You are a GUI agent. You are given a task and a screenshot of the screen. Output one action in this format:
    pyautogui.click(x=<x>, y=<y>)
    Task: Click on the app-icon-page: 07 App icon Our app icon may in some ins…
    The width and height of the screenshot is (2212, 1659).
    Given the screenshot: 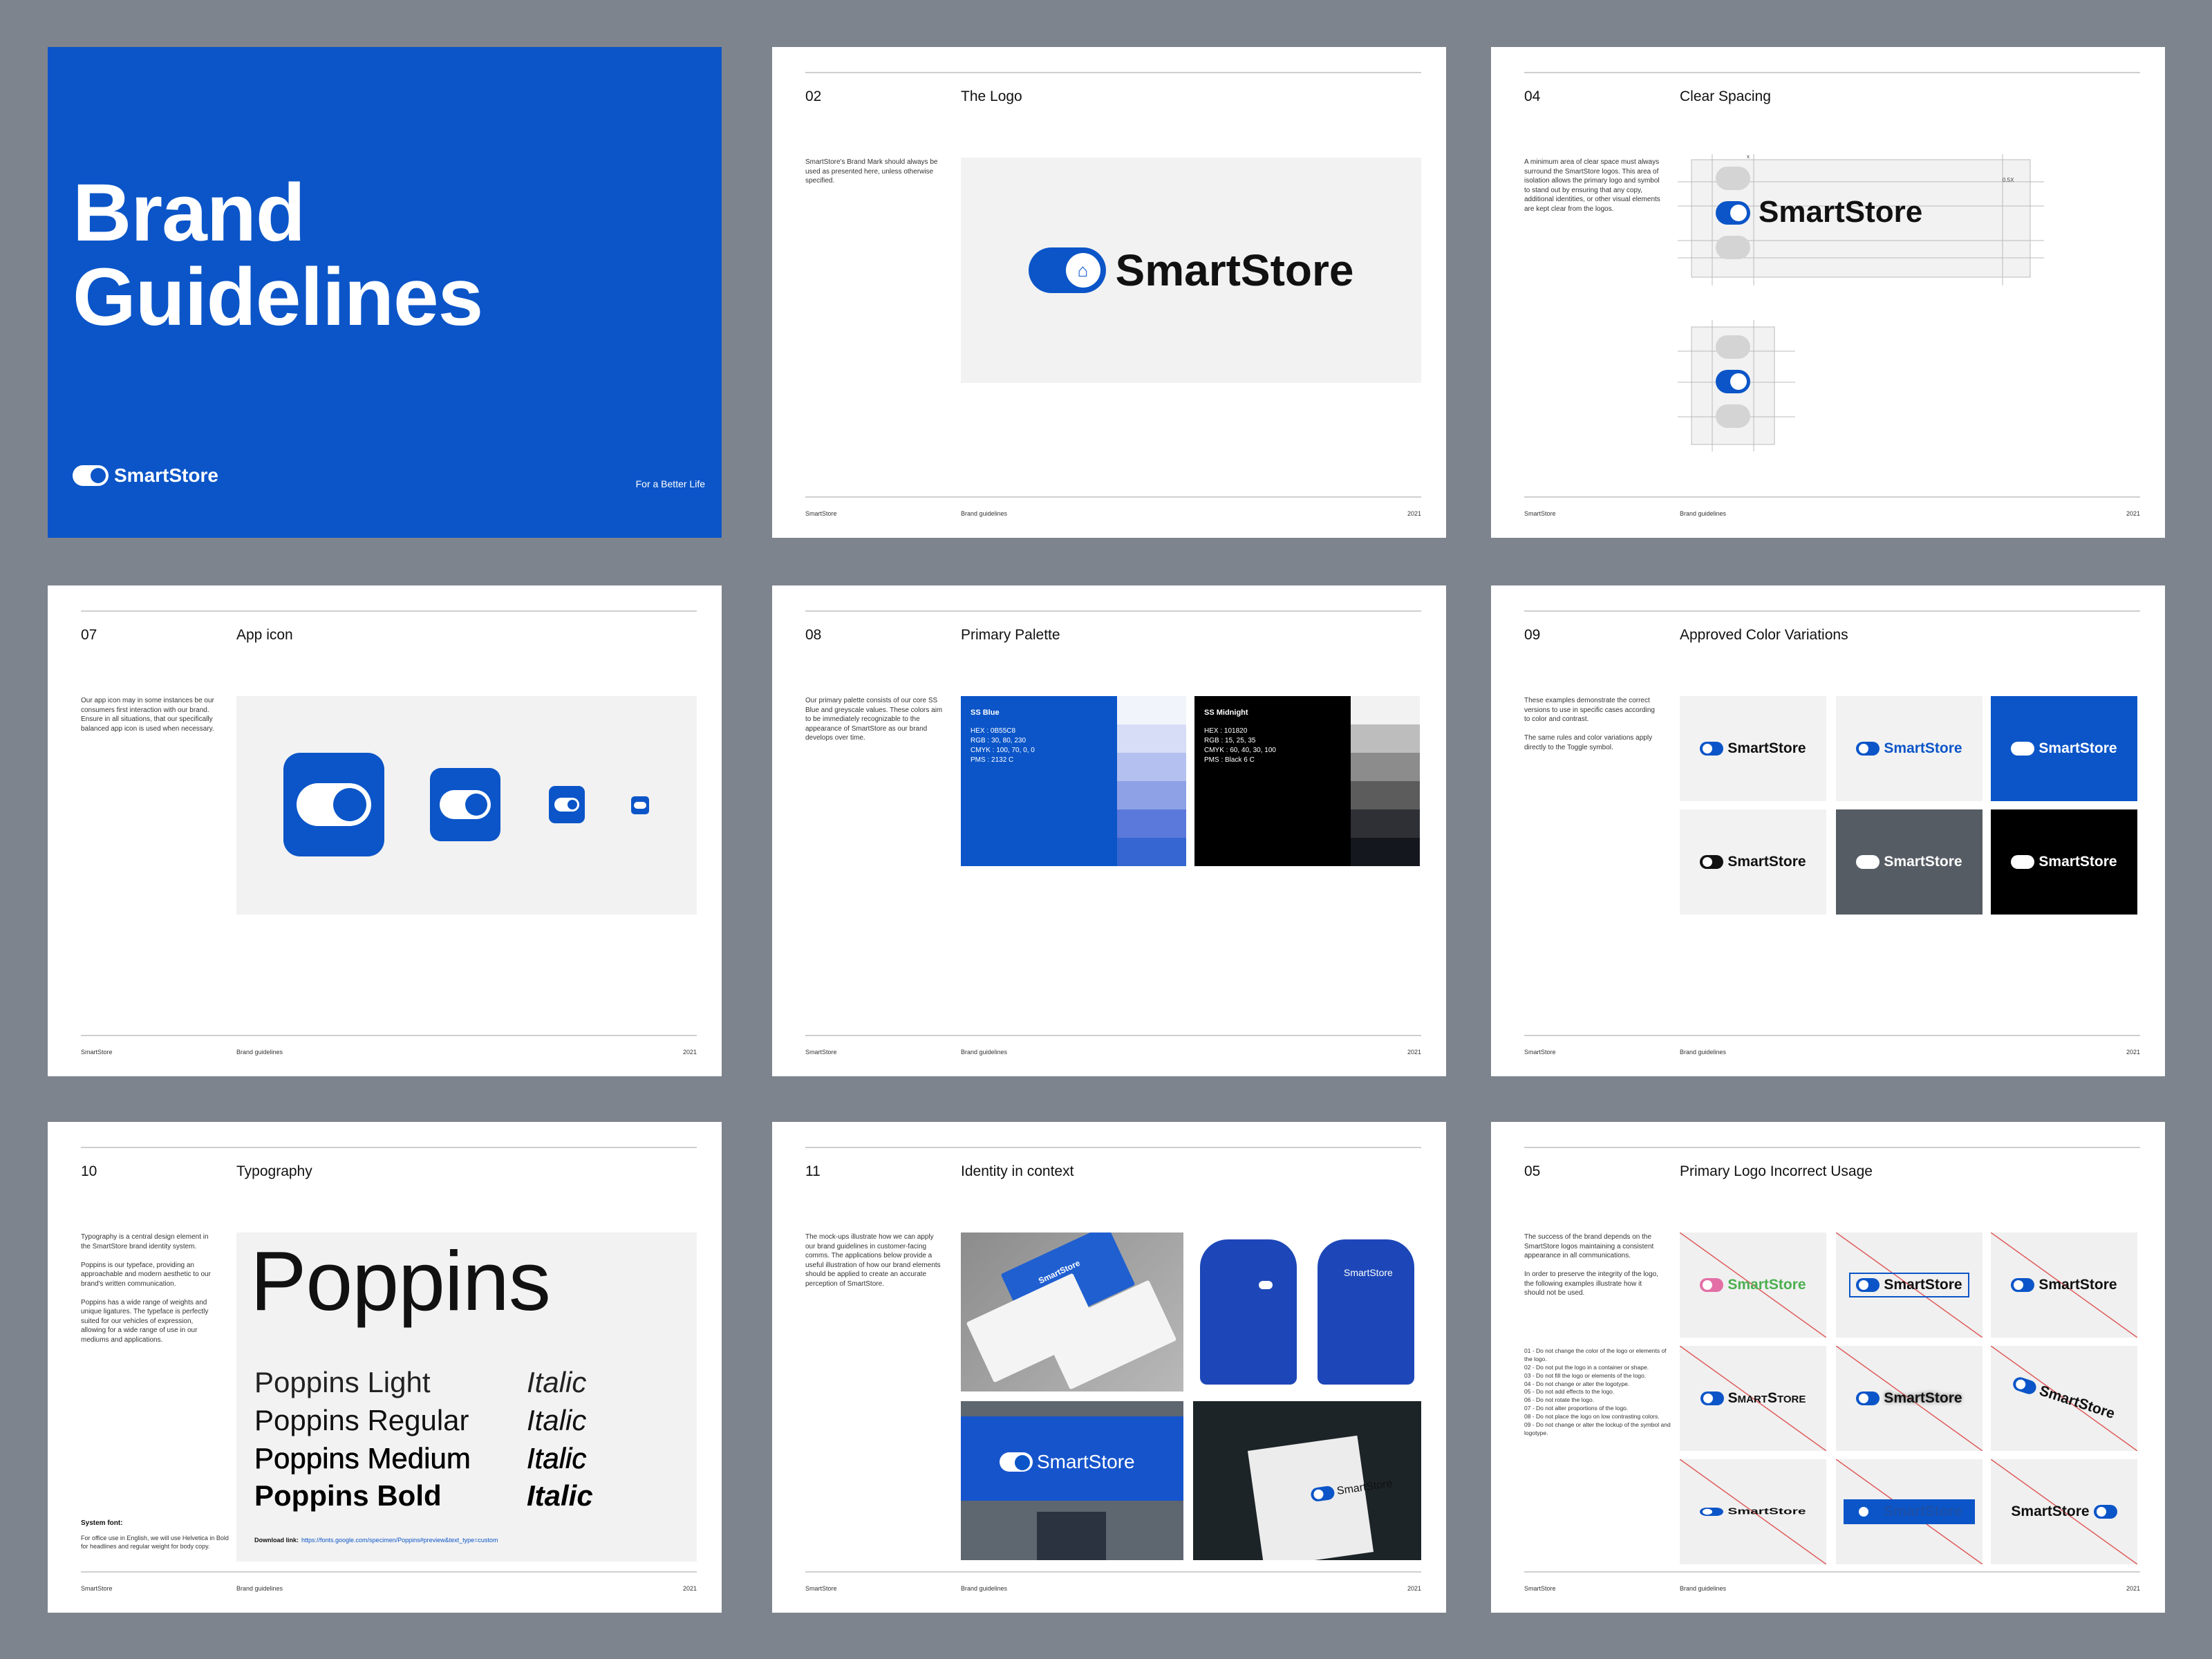 What is the action you would take?
    pyautogui.click(x=385, y=831)
    